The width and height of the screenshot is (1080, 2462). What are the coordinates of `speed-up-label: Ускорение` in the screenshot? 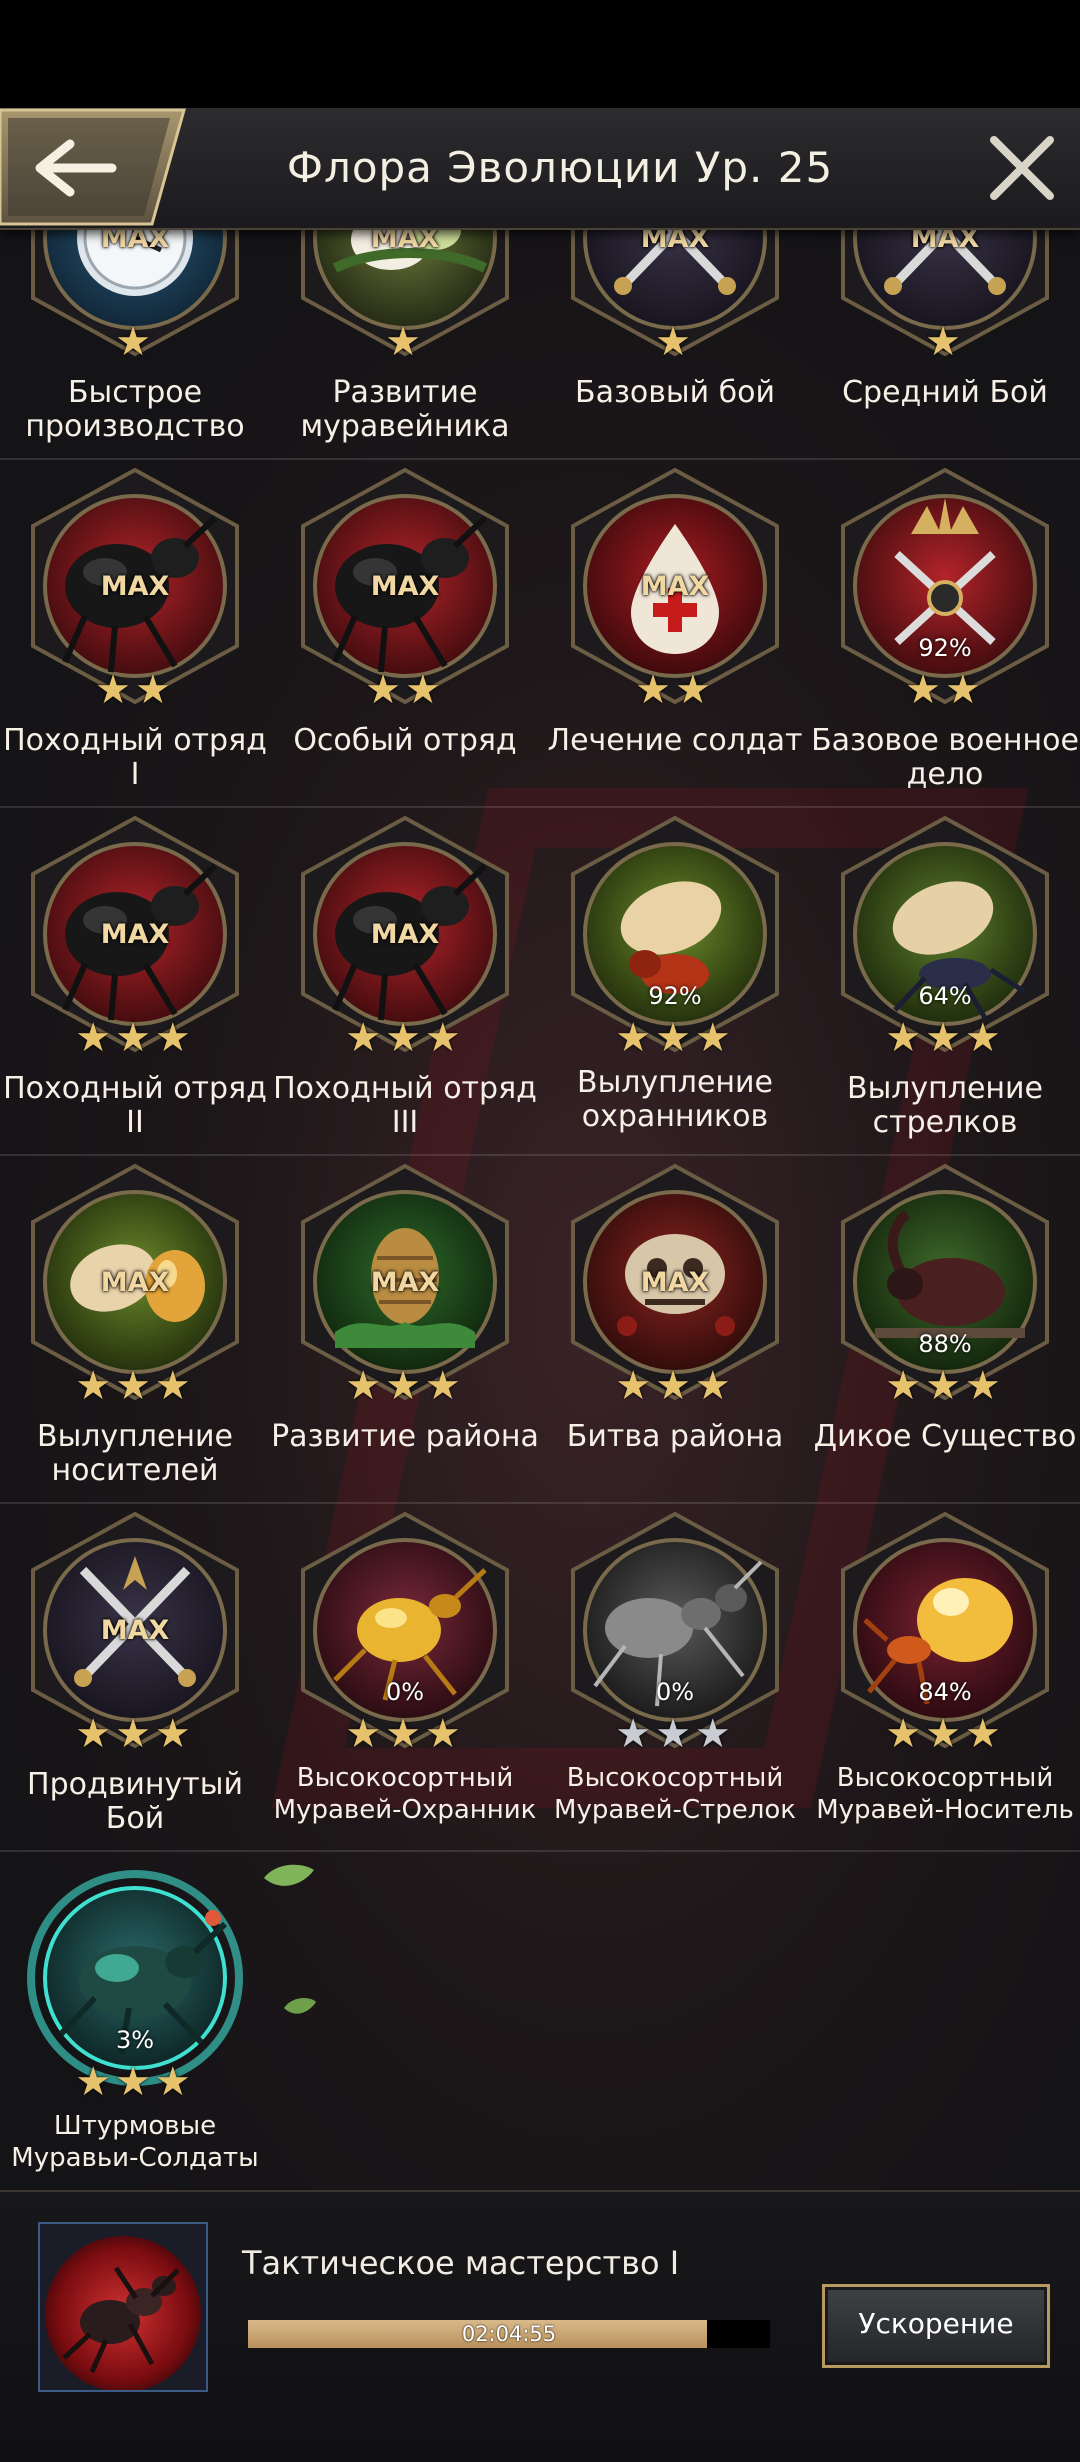 It's located at (936, 2323).